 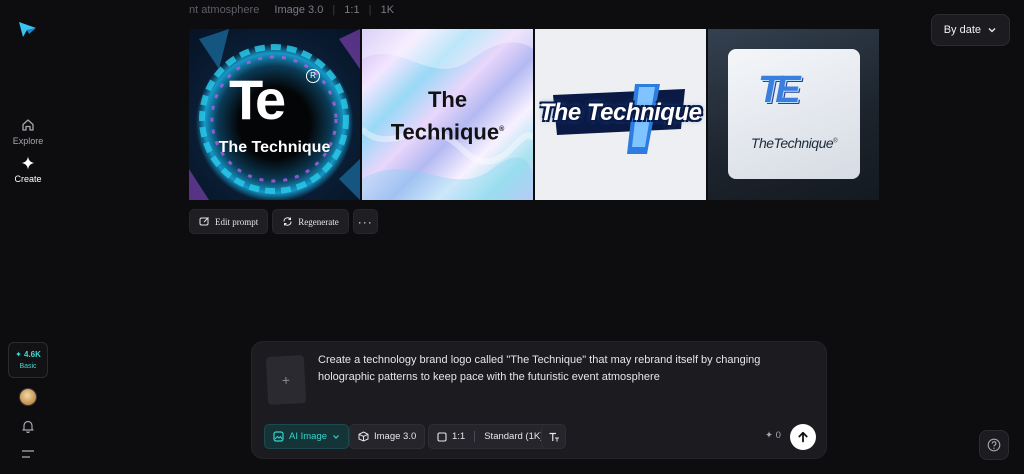 What do you see at coordinates (28, 125) in the screenshot?
I see `home-icon` at bounding box center [28, 125].